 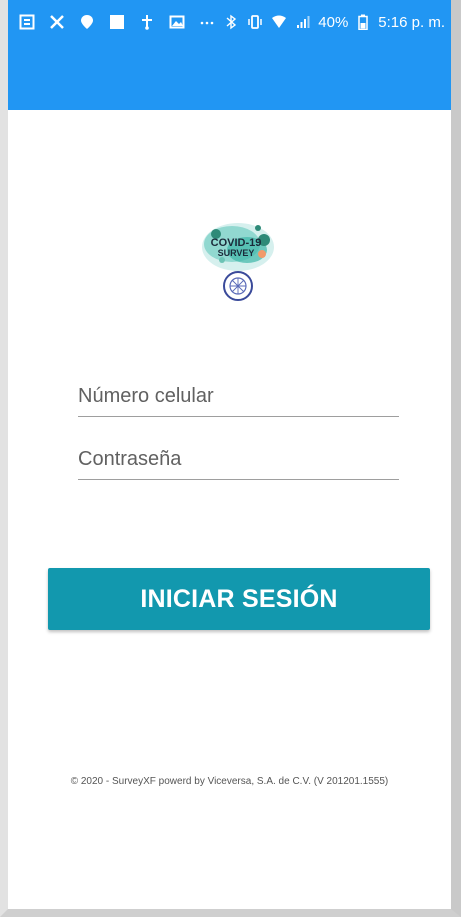 What do you see at coordinates (207, 22) in the screenshot?
I see `more-icon` at bounding box center [207, 22].